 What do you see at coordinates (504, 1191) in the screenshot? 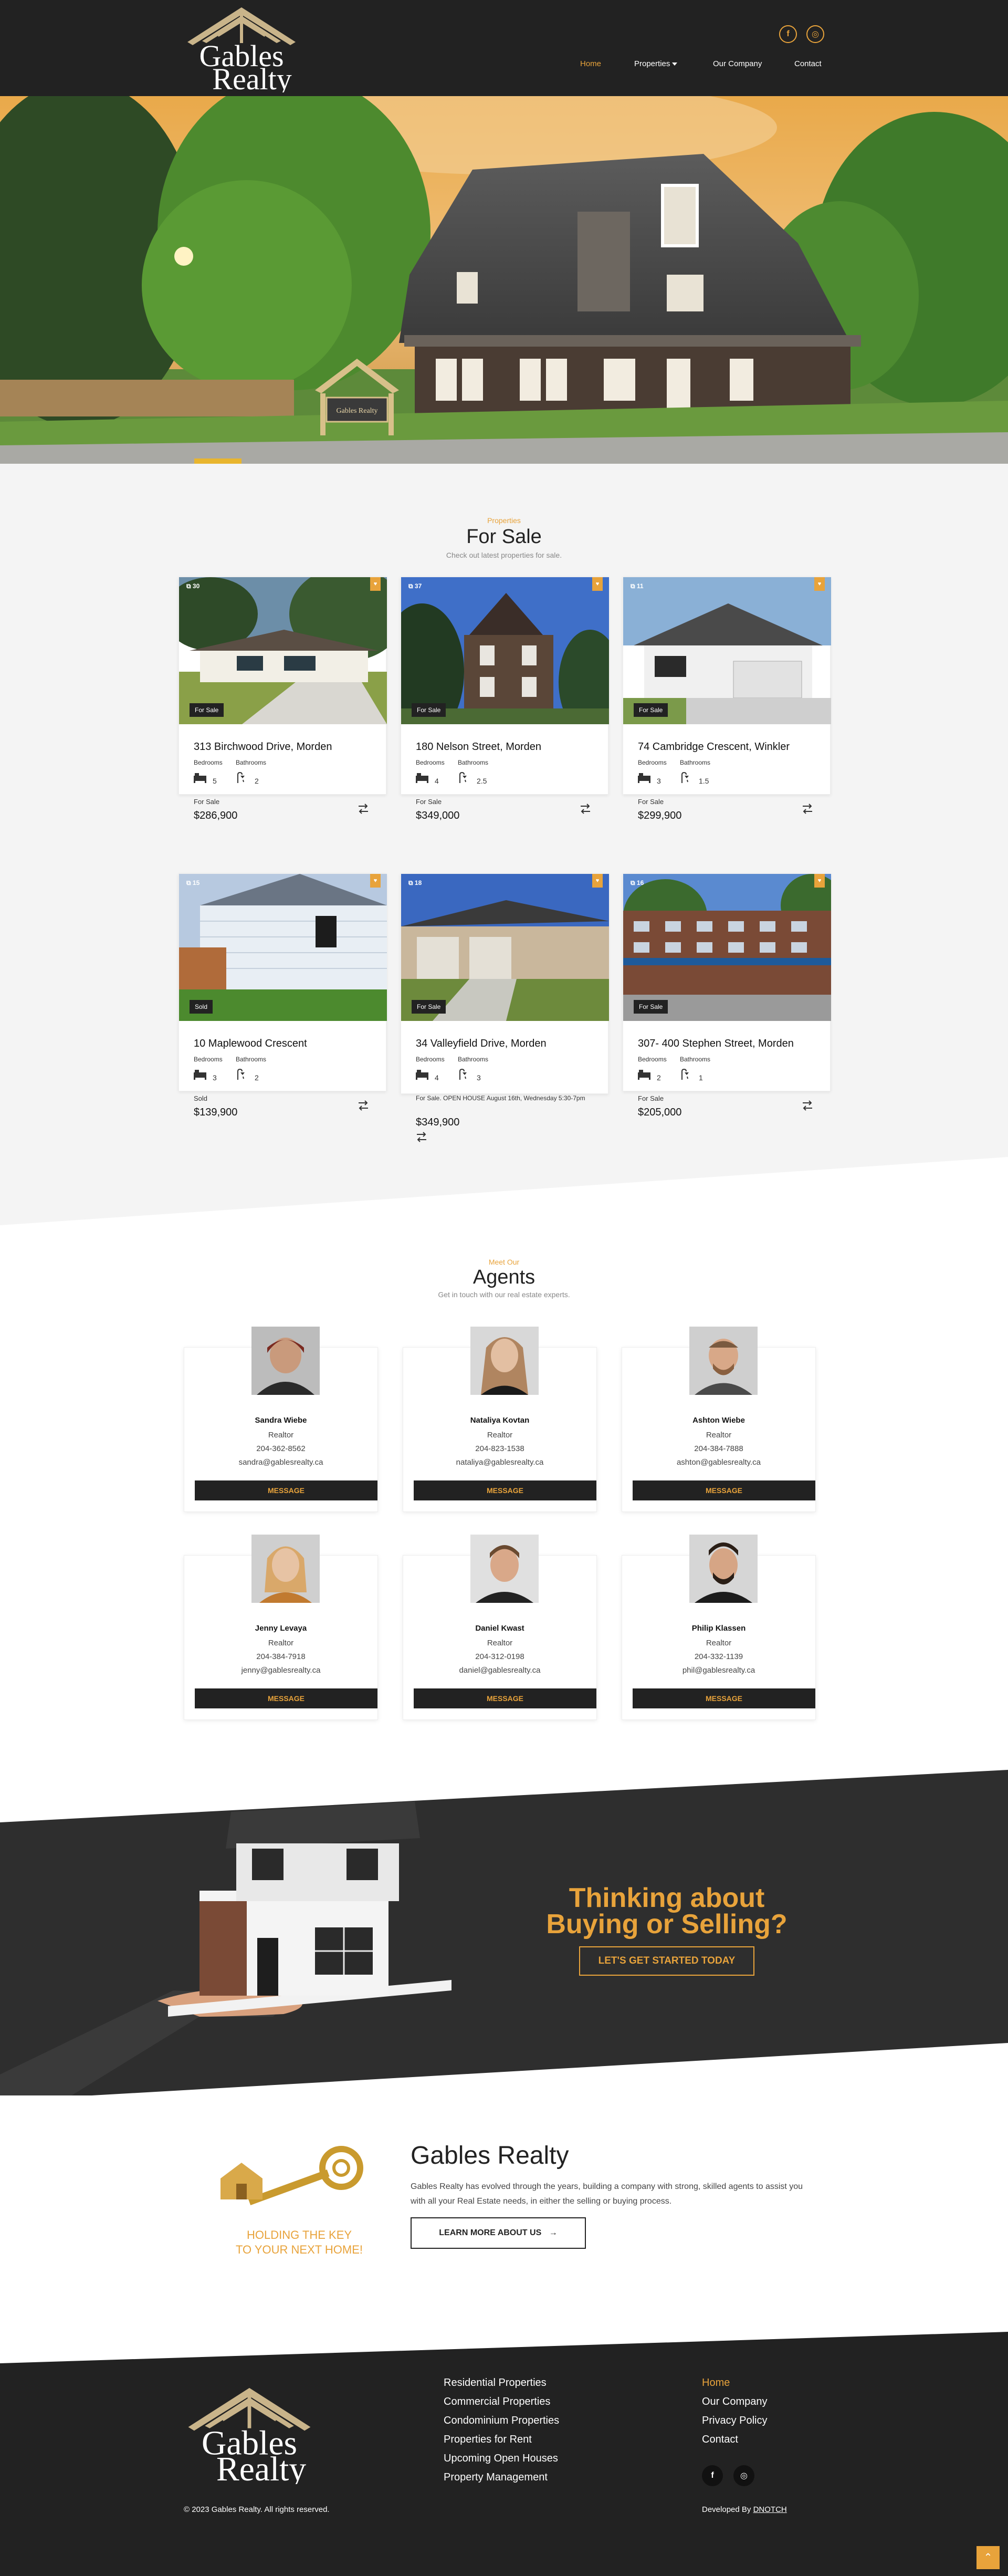
I see `section-divider` at bounding box center [504, 1191].